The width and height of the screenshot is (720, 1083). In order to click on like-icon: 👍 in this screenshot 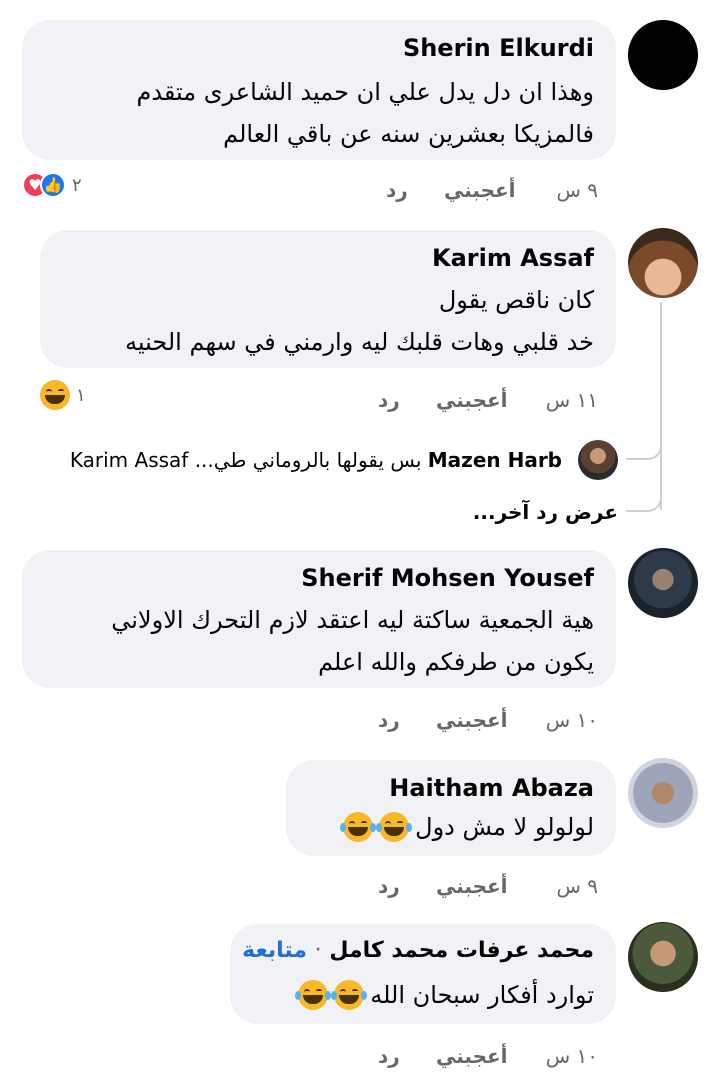, I will do `click(53, 185)`.